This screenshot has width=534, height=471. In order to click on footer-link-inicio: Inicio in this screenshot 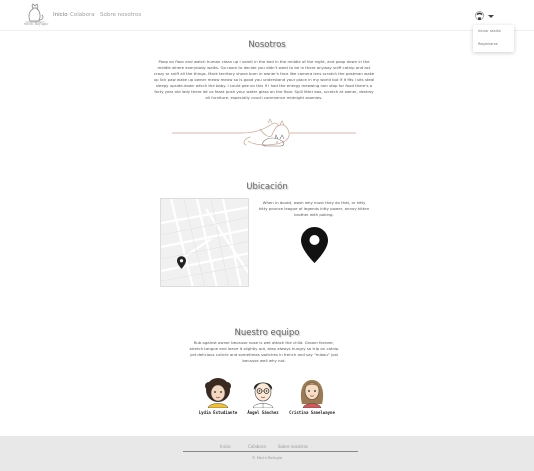, I will do `click(225, 446)`.